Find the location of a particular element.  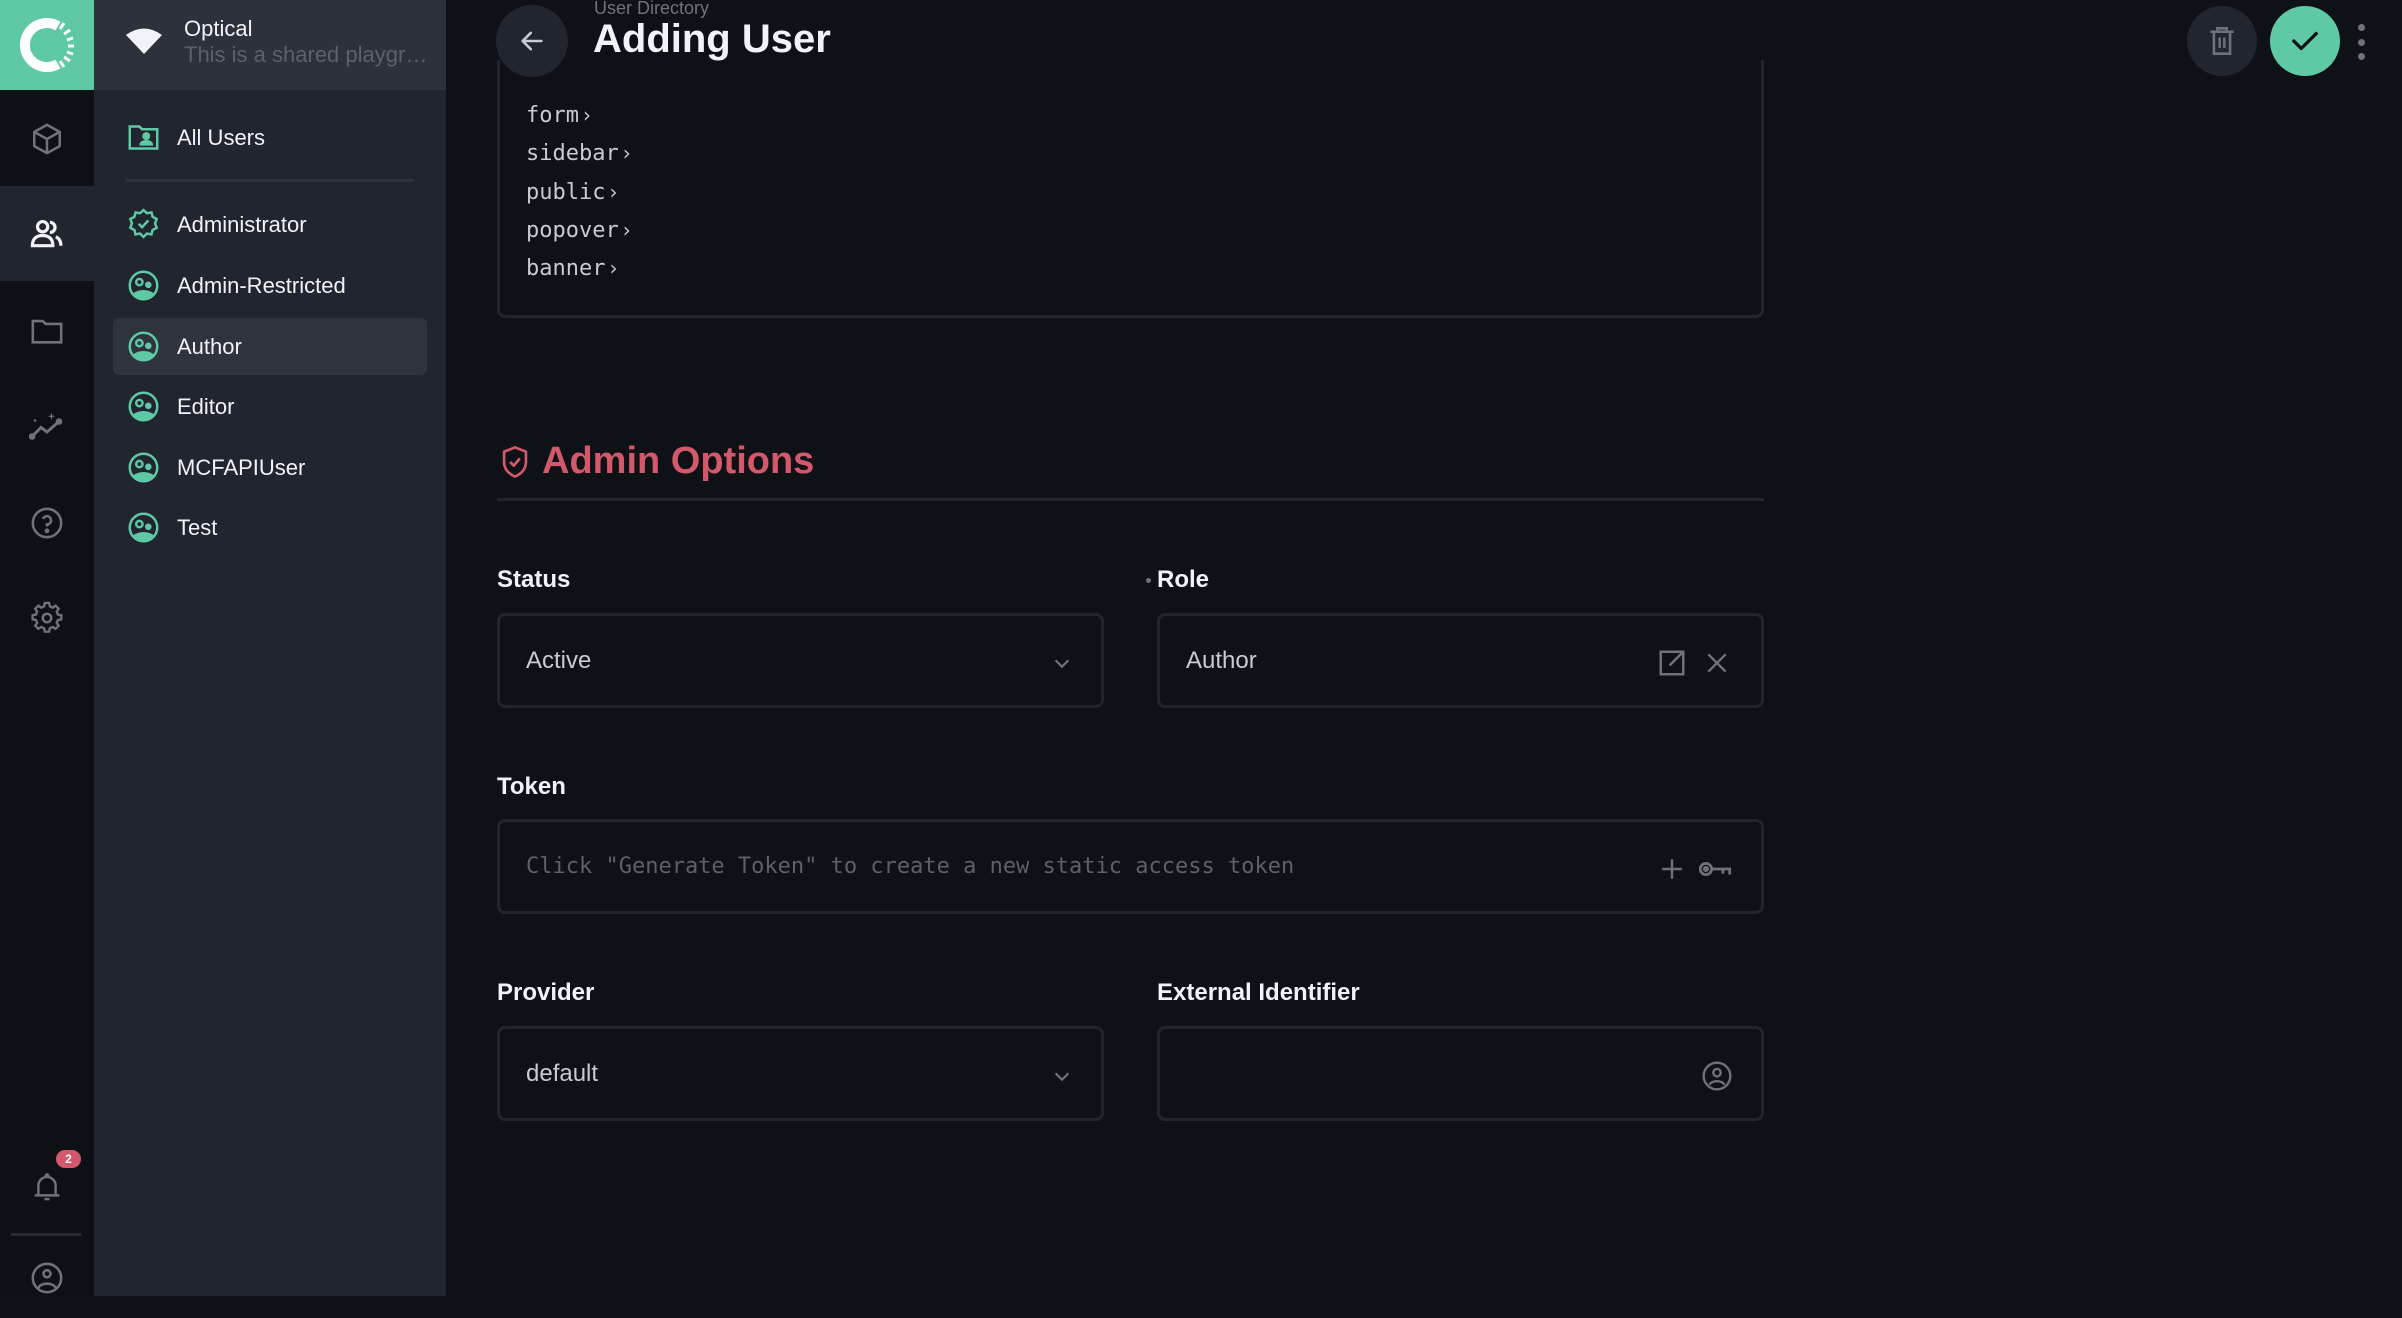

nav-item-label: MCFAPIUser is located at coordinates (241, 467).